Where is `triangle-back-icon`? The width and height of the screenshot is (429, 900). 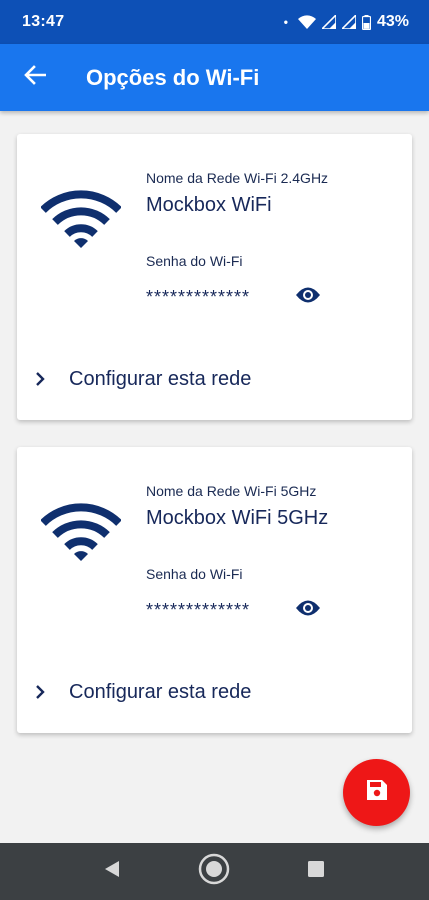 triangle-back-icon is located at coordinates (112, 871).